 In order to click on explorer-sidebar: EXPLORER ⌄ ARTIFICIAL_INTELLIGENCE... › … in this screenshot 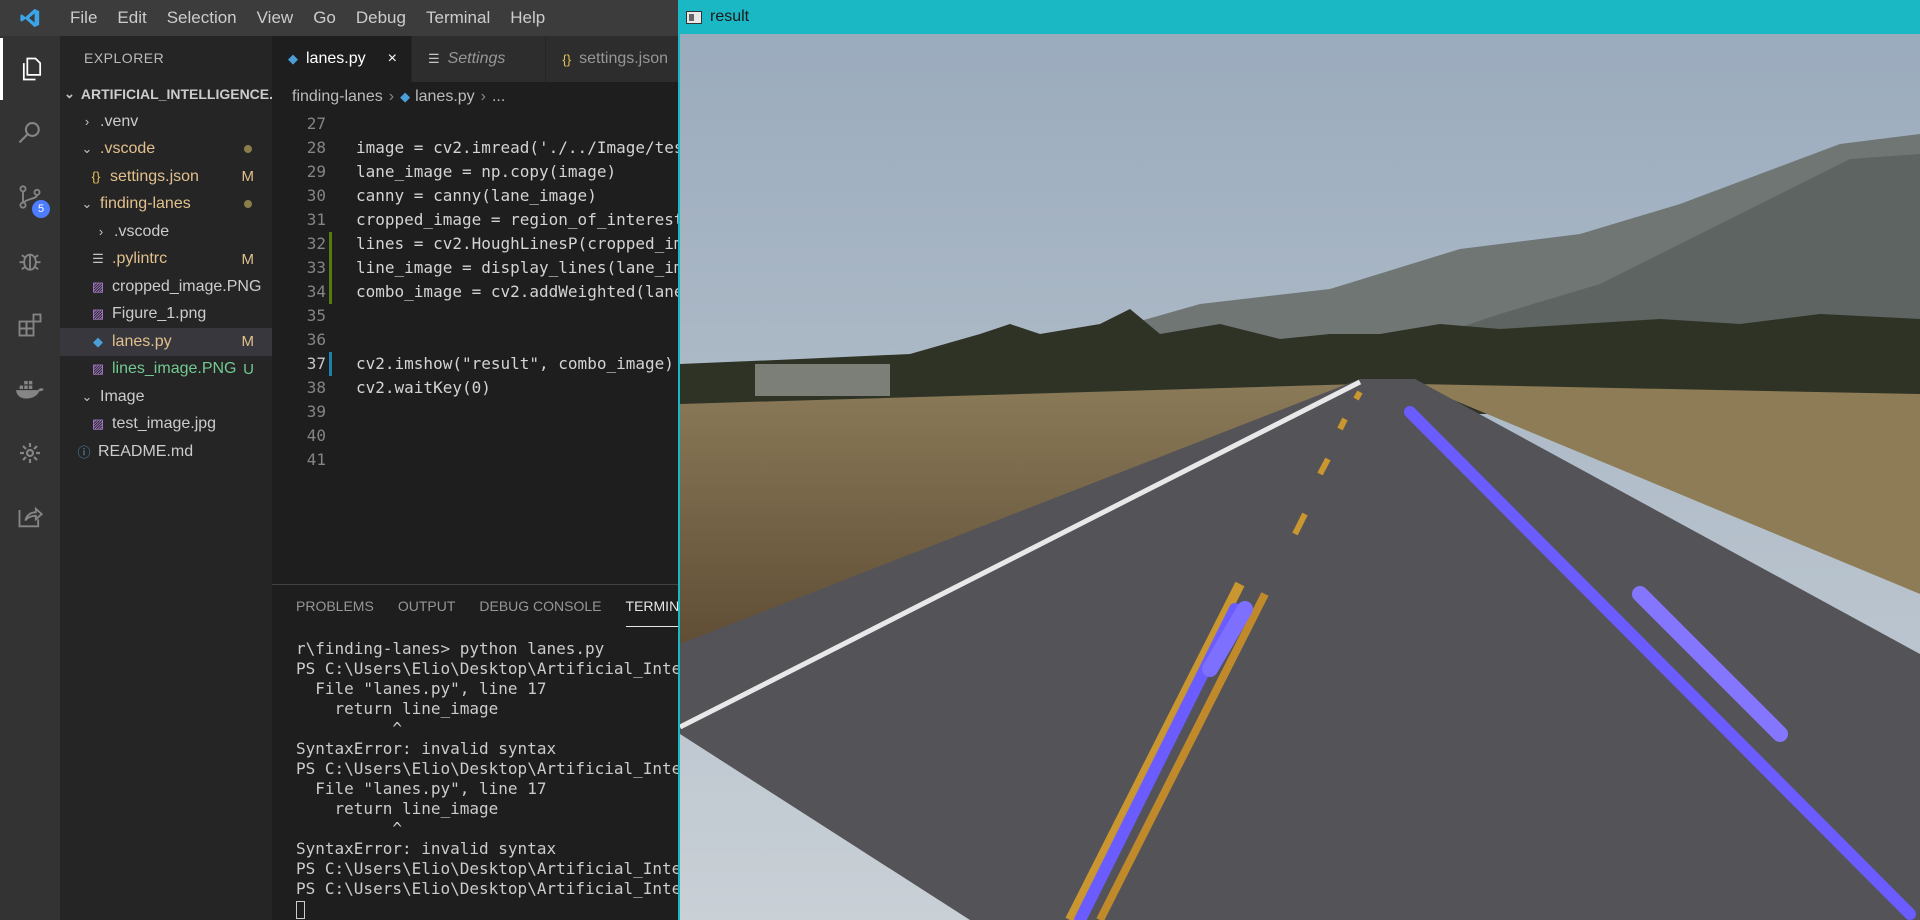, I will do `click(166, 478)`.